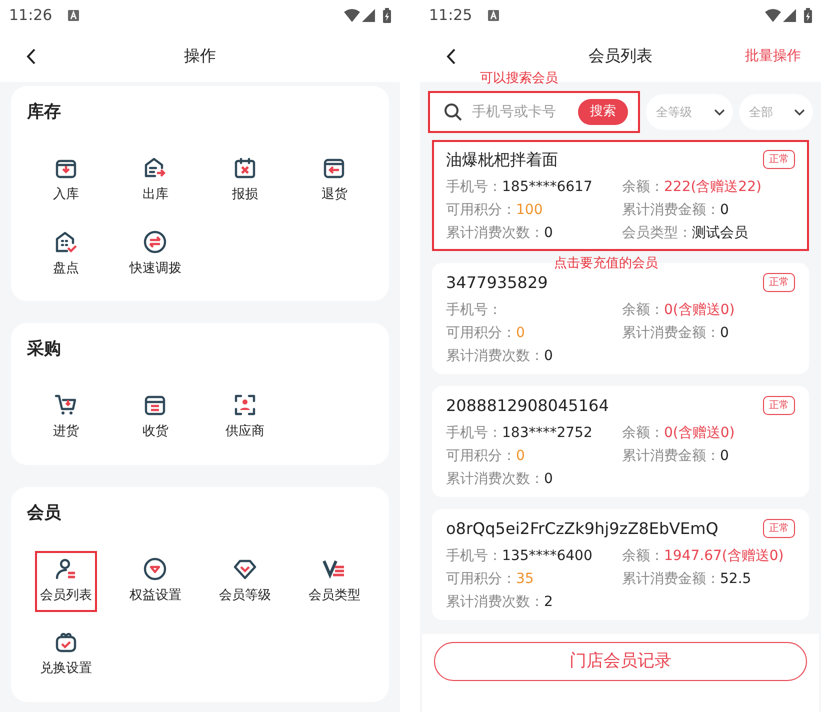  Describe the element at coordinates (155, 581) in the screenshot. I see `menu-item: 权益设置` at that location.